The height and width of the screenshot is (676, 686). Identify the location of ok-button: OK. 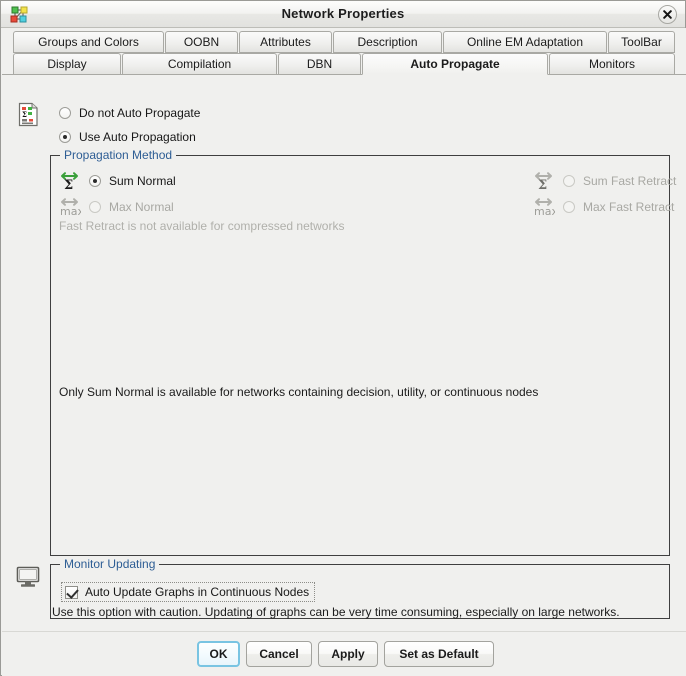
(218, 654).